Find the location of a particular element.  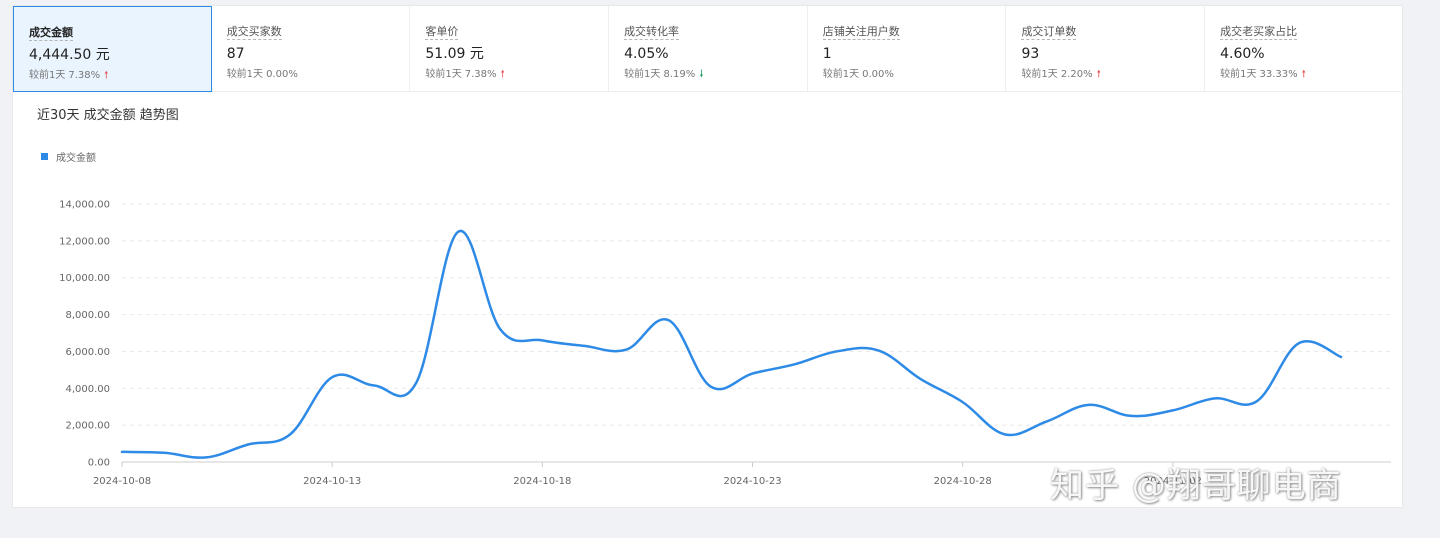

watermark: 知乎 @翔哥聊电商 is located at coordinates (1196, 486).